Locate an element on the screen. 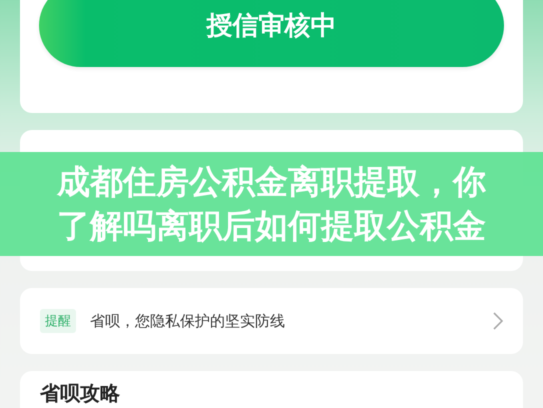 The image size is (543, 408). notice-tag: 提醒 is located at coordinates (58, 321).